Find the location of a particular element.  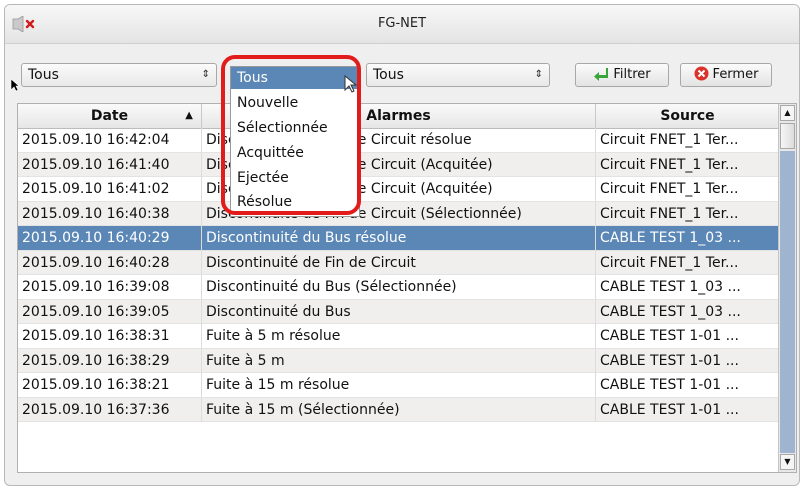

filter-button-label: Filtrer is located at coordinates (632, 74).